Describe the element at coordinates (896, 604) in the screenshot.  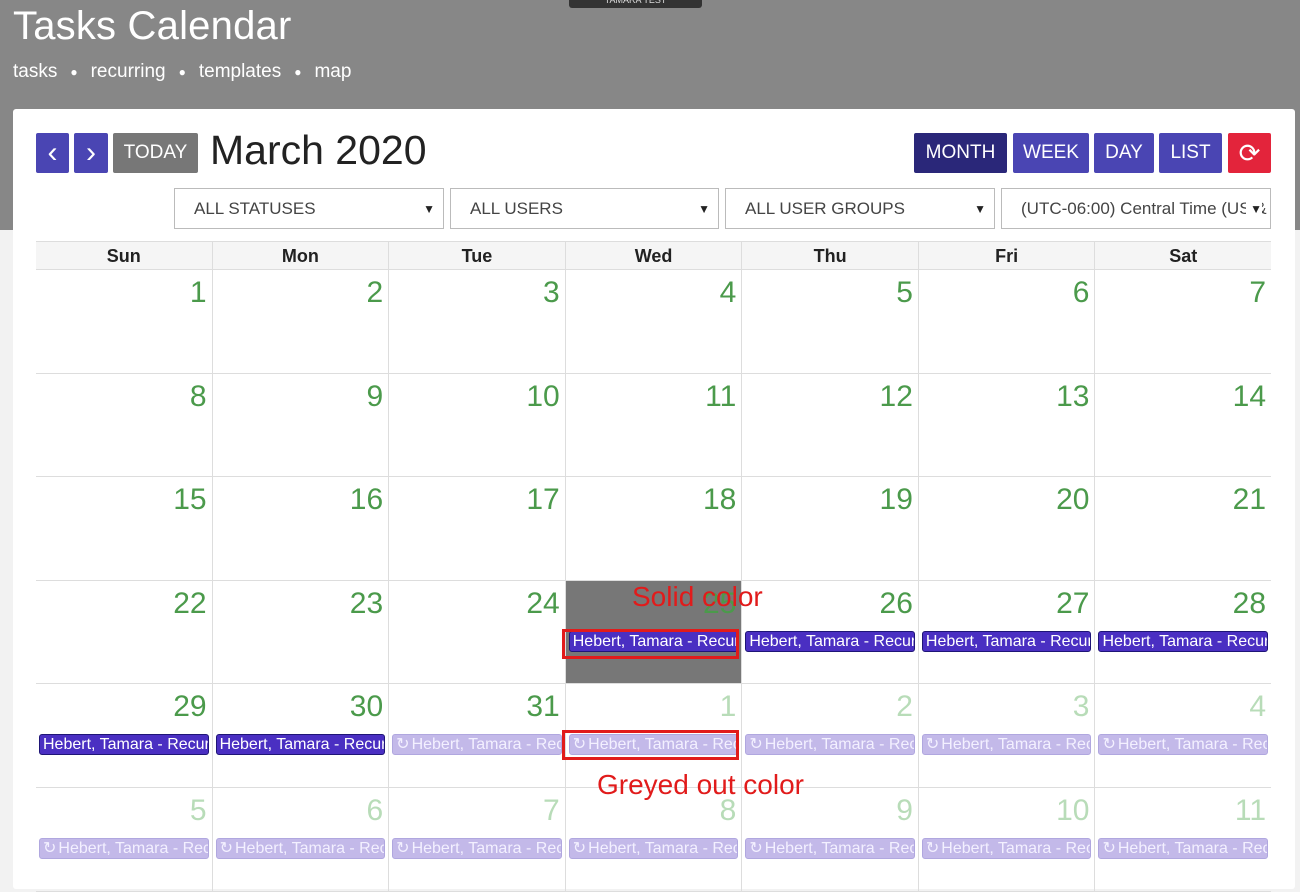
I see `day-number: 26` at that location.